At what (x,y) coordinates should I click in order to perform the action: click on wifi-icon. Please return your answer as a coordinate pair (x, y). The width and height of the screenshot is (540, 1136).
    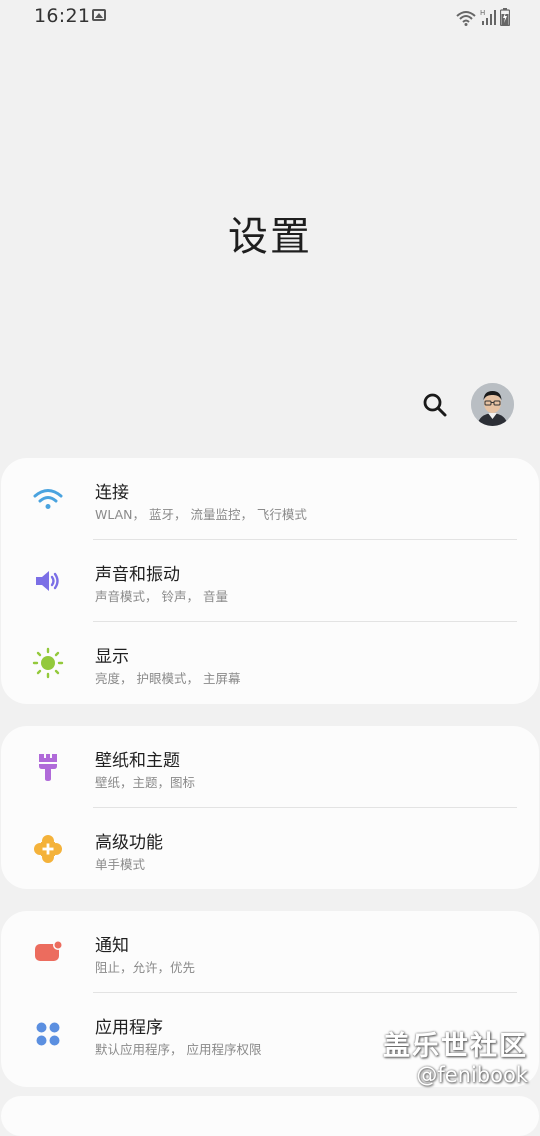
    Looking at the image, I should click on (48, 499).